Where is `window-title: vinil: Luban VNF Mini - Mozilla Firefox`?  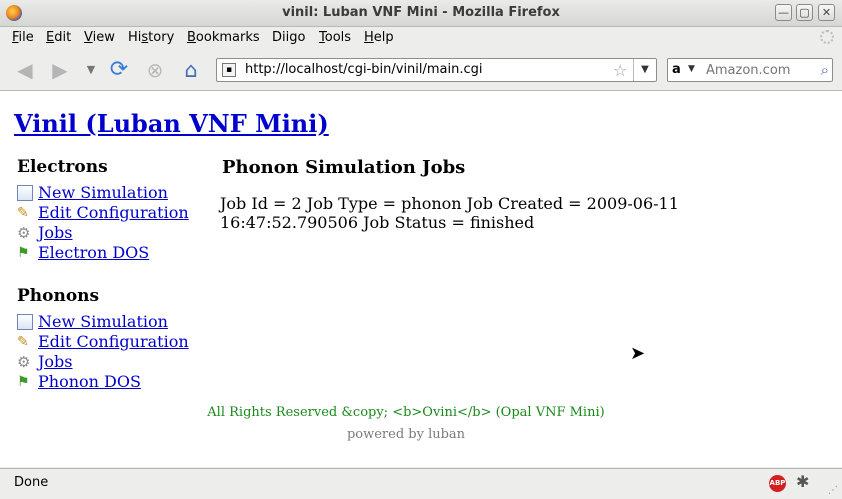
window-title: vinil: Luban VNF Mini - Mozilla Firefox is located at coordinates (421, 12).